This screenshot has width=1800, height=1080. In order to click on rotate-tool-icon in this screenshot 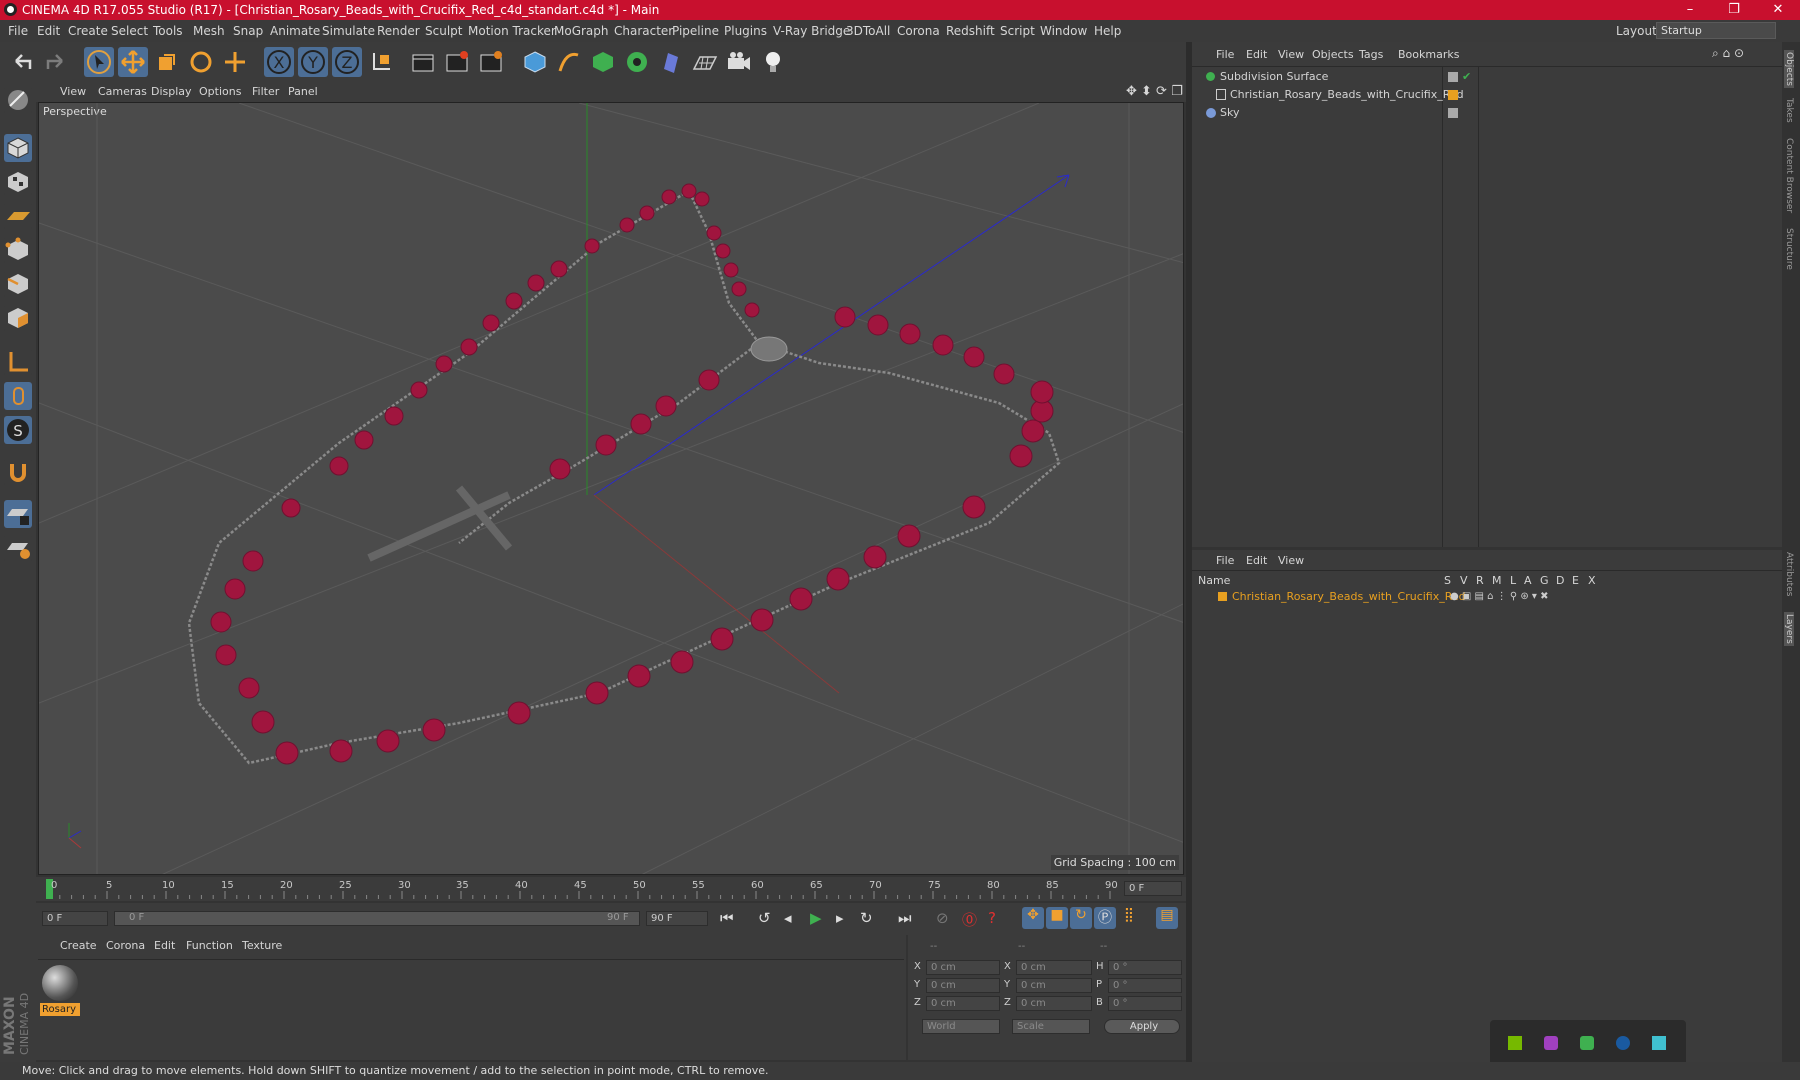, I will do `click(201, 62)`.